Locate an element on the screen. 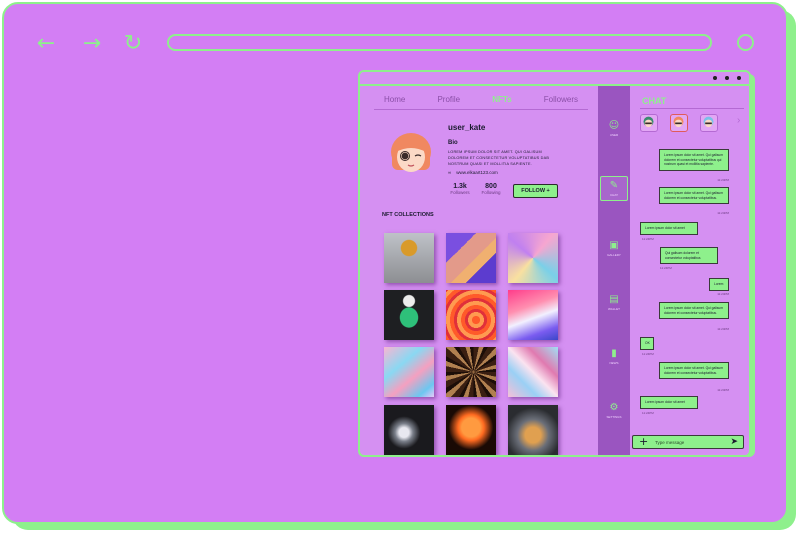 This screenshot has width=797, height=534. nav-news-label: NEWS is located at coordinates (614, 363).